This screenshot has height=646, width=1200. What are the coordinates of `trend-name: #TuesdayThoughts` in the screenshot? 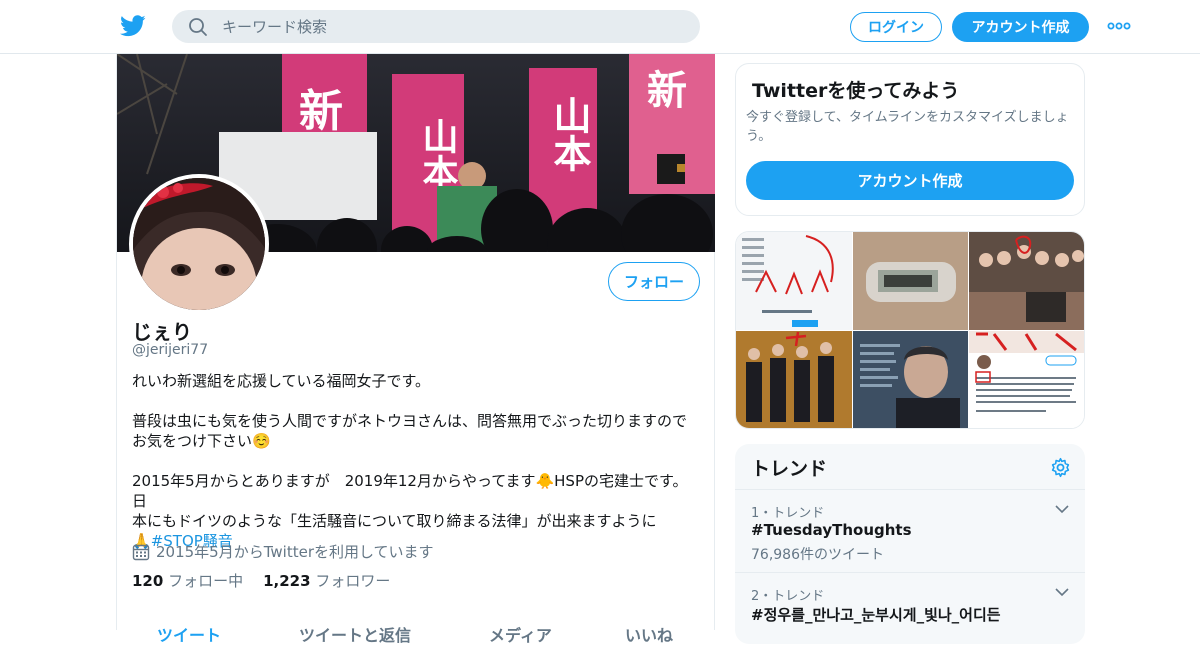 It's located at (831, 530).